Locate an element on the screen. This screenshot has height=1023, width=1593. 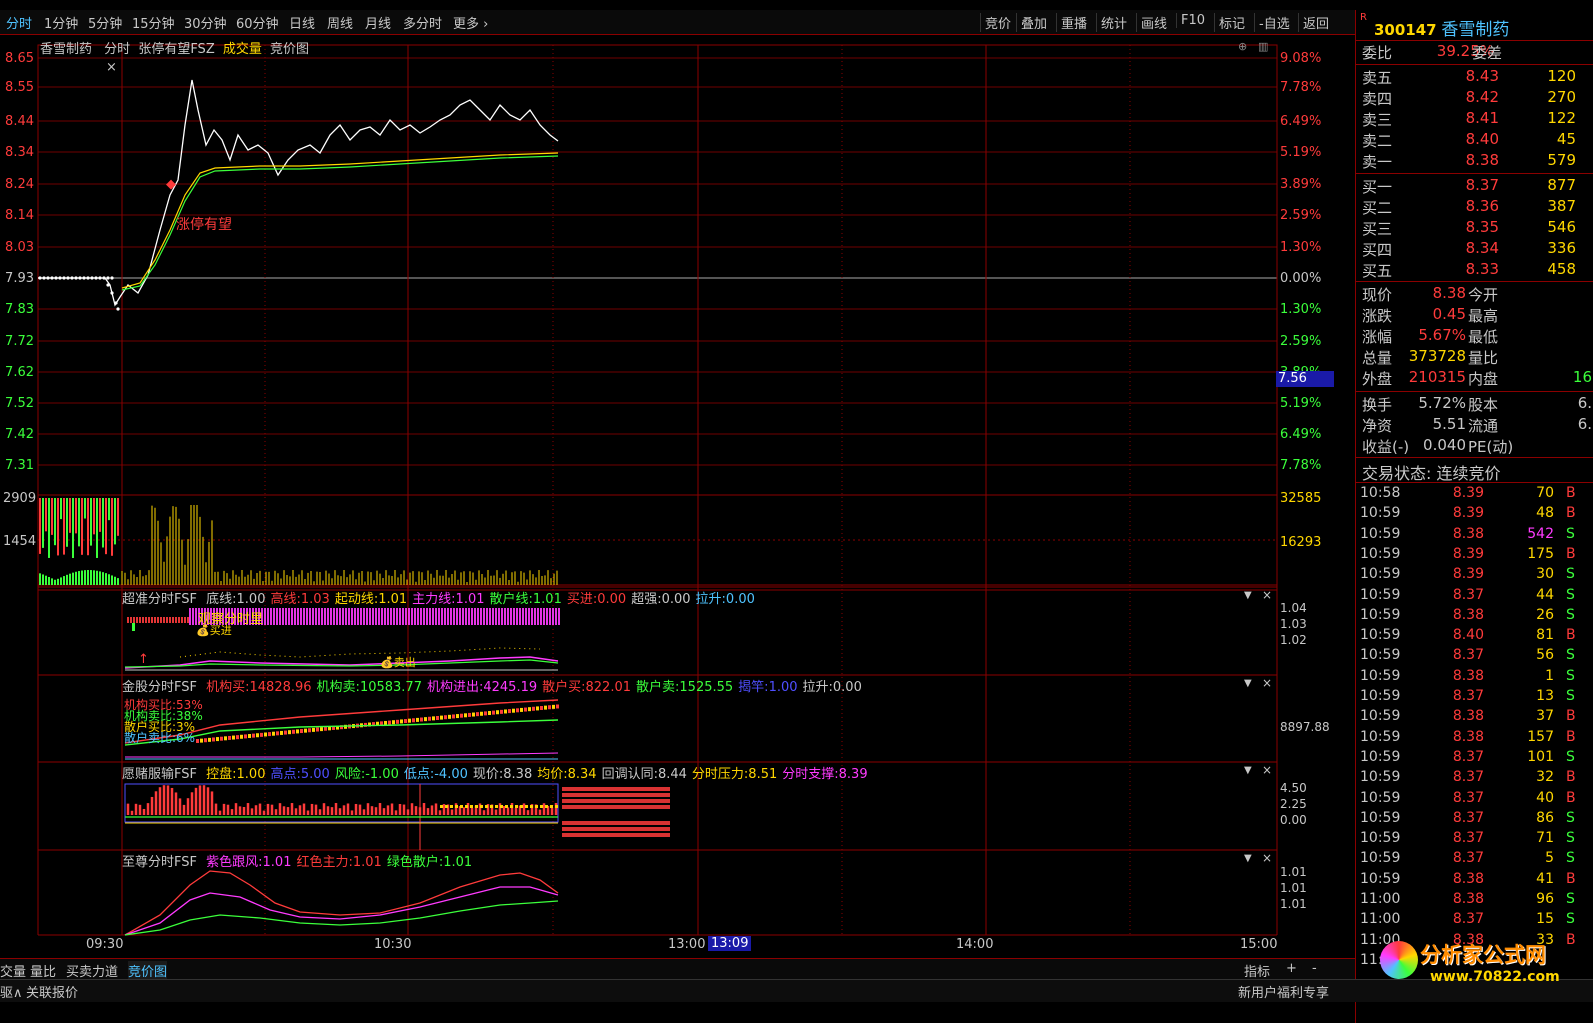
panel-icon: ▥ is located at coordinates (1263, 46).